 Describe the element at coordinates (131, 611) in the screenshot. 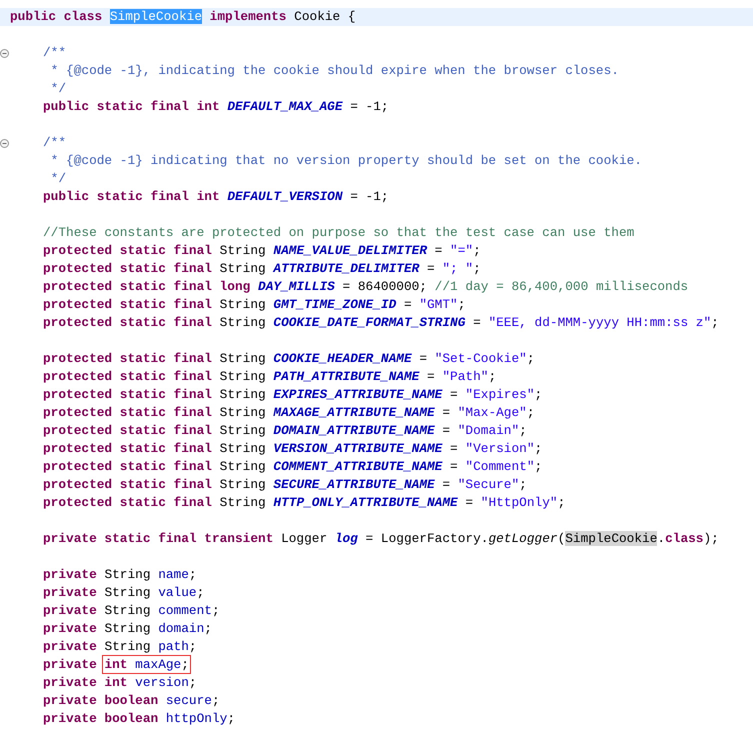

I see `code-line: private String comment;` at that location.